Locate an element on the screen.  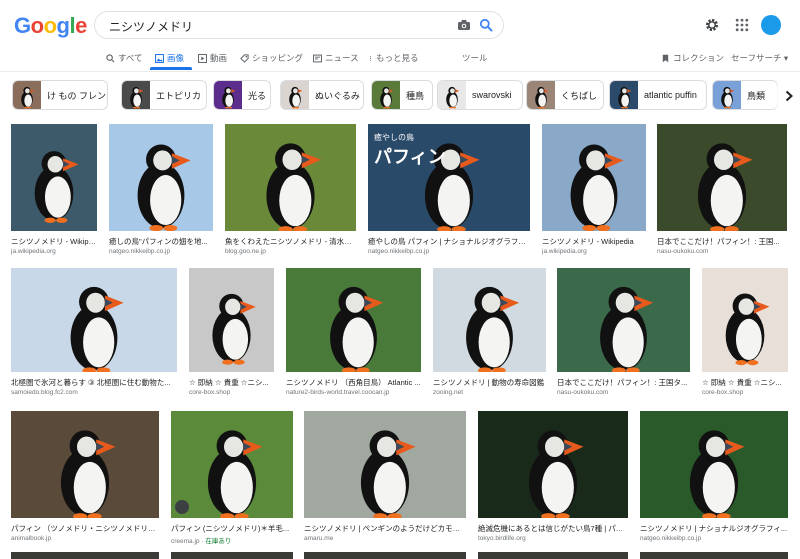
image-result: パフィン （ツノメドリ・ニシツノメドリ・... animalbook.jp is located at coordinates (85, 478).